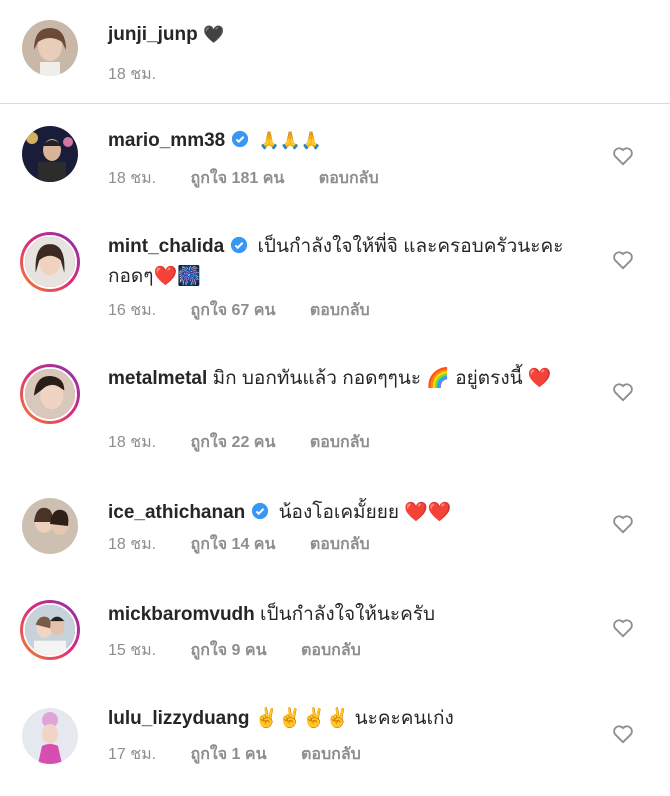 Image resolution: width=670 pixels, height=796 pixels. What do you see at coordinates (176, 512) in the screenshot?
I see `comment-username: ice_athichanan` at bounding box center [176, 512].